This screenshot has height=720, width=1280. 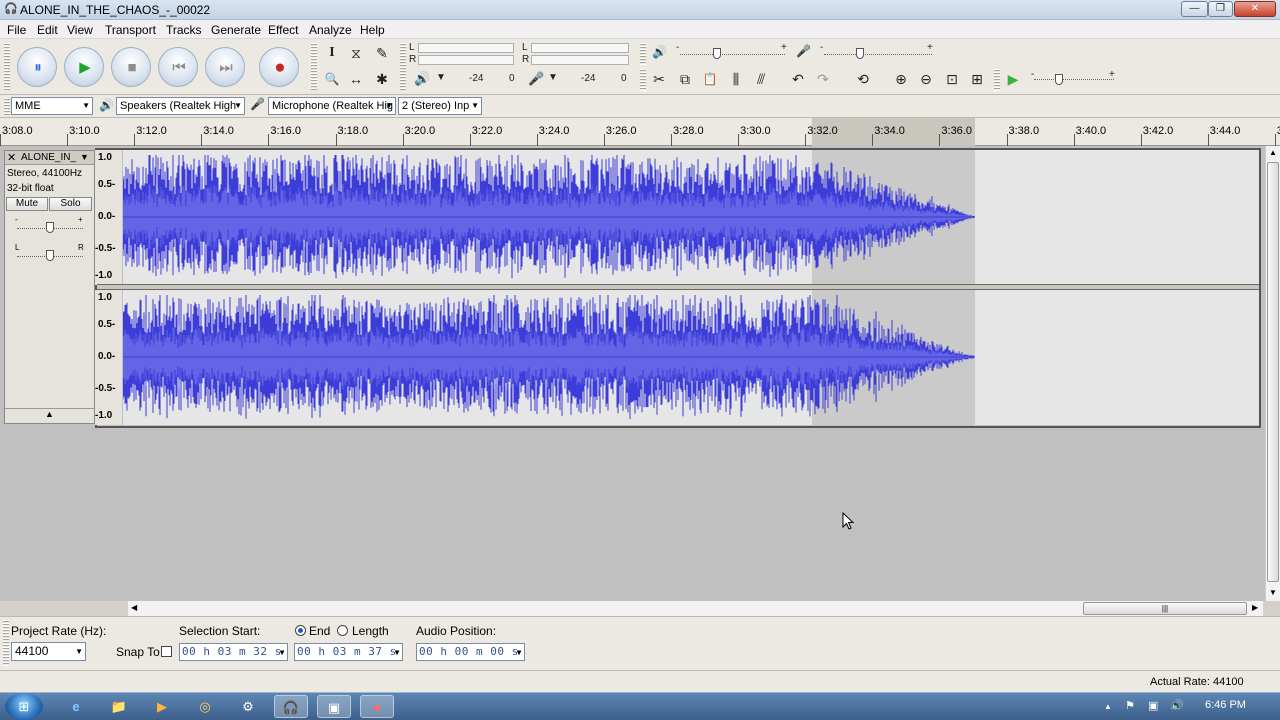 I want to click on volume-icon: 🔊, so click(x=1177, y=705).